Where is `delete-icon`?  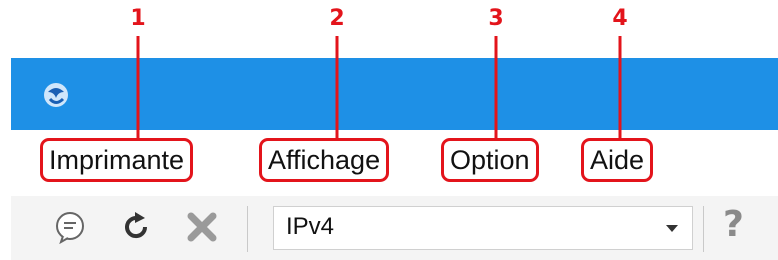
delete-icon is located at coordinates (202, 227).